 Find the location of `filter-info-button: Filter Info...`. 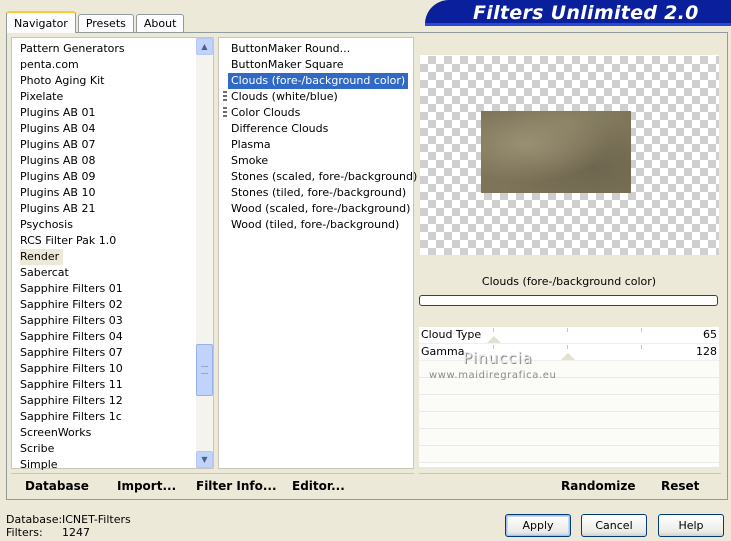

filter-info-button: Filter Info... is located at coordinates (236, 486).